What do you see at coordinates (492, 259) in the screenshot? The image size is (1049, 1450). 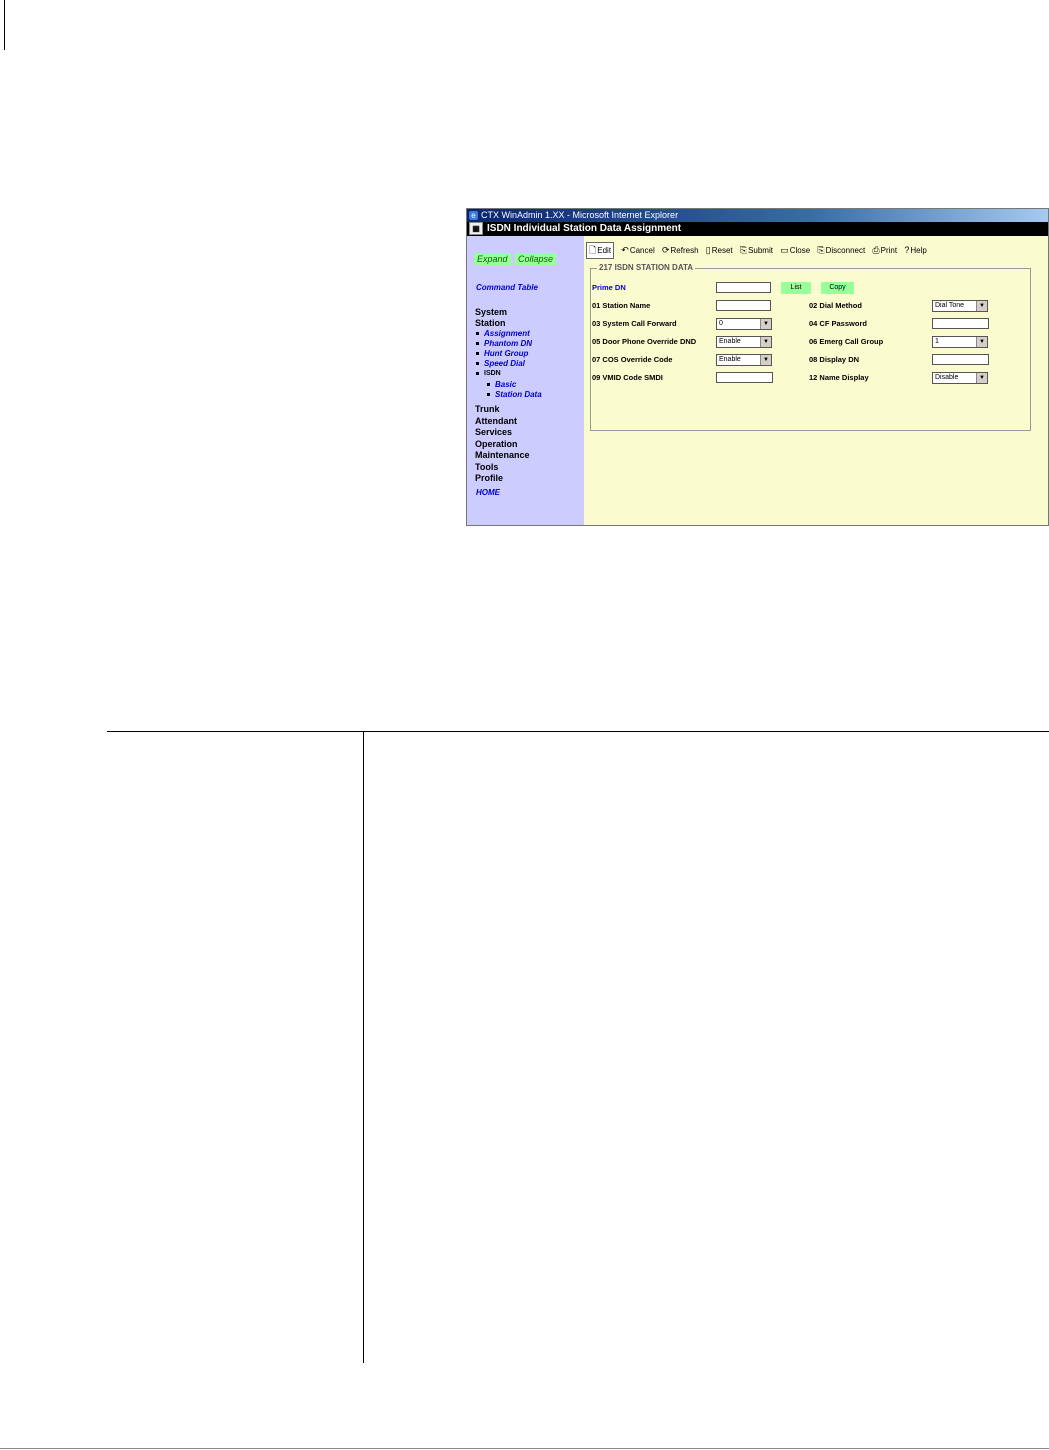 I see `expand-button: Expand` at bounding box center [492, 259].